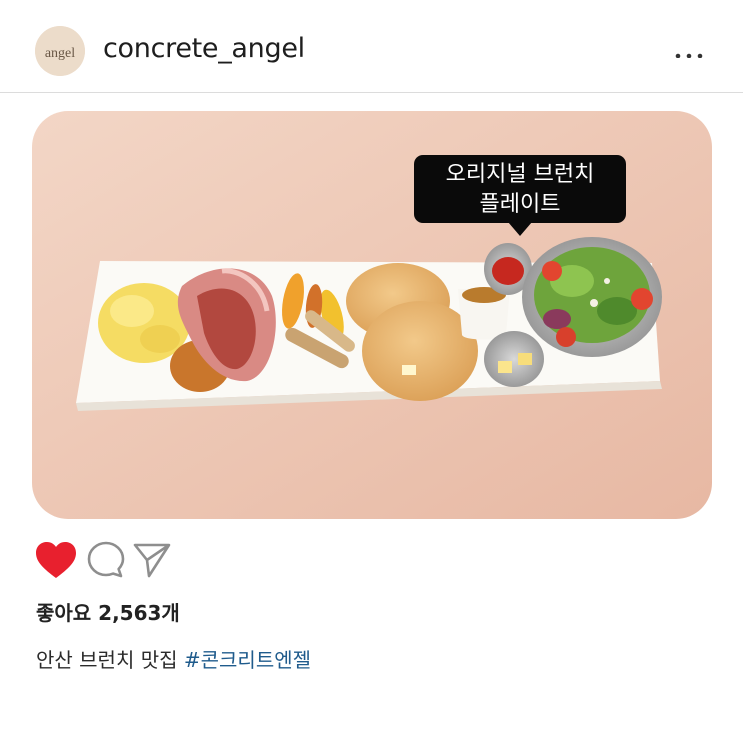 The image size is (743, 743). Describe the element at coordinates (520, 174) in the screenshot. I see `product-label-line1: 오리지널 브런치` at that location.